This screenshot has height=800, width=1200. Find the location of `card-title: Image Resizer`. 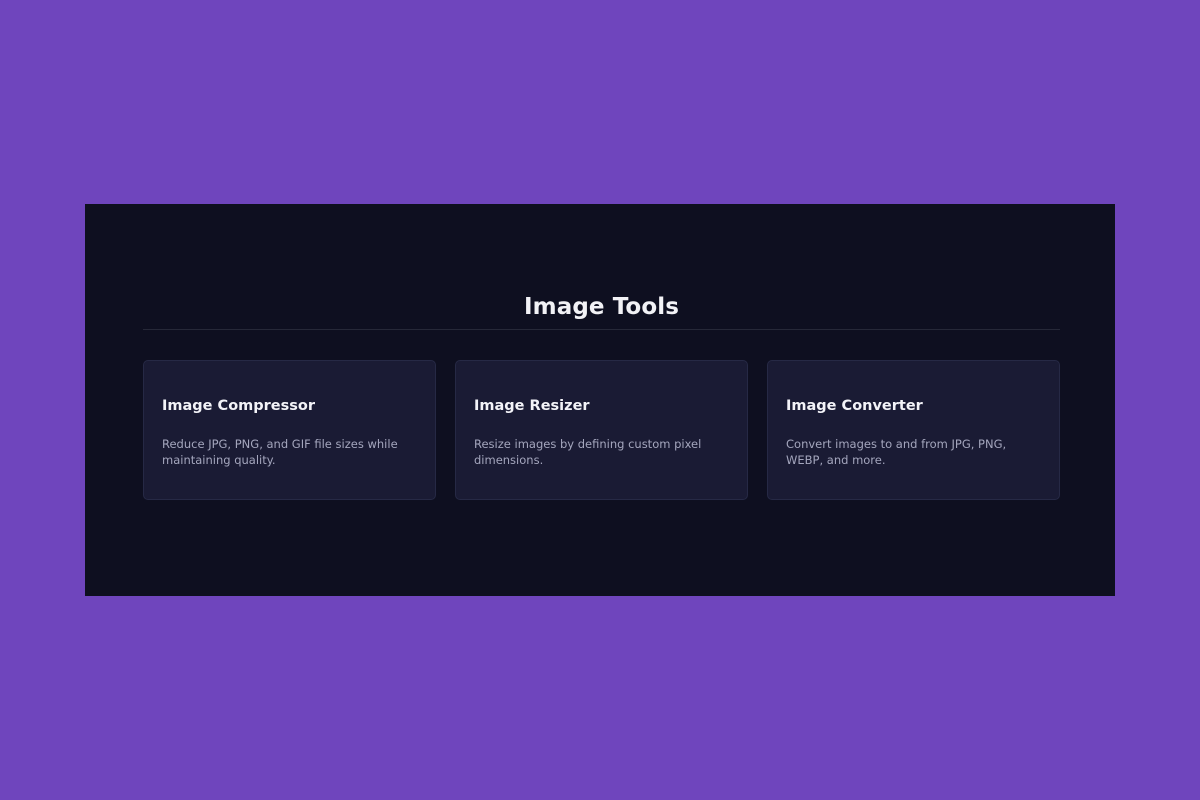

card-title: Image Resizer is located at coordinates (532, 406).